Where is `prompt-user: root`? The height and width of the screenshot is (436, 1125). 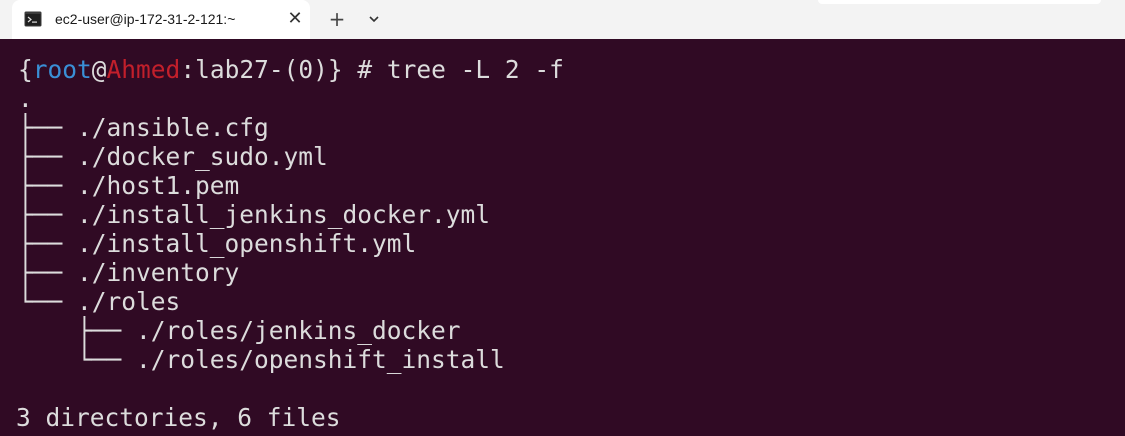 prompt-user: root is located at coordinates (62, 69).